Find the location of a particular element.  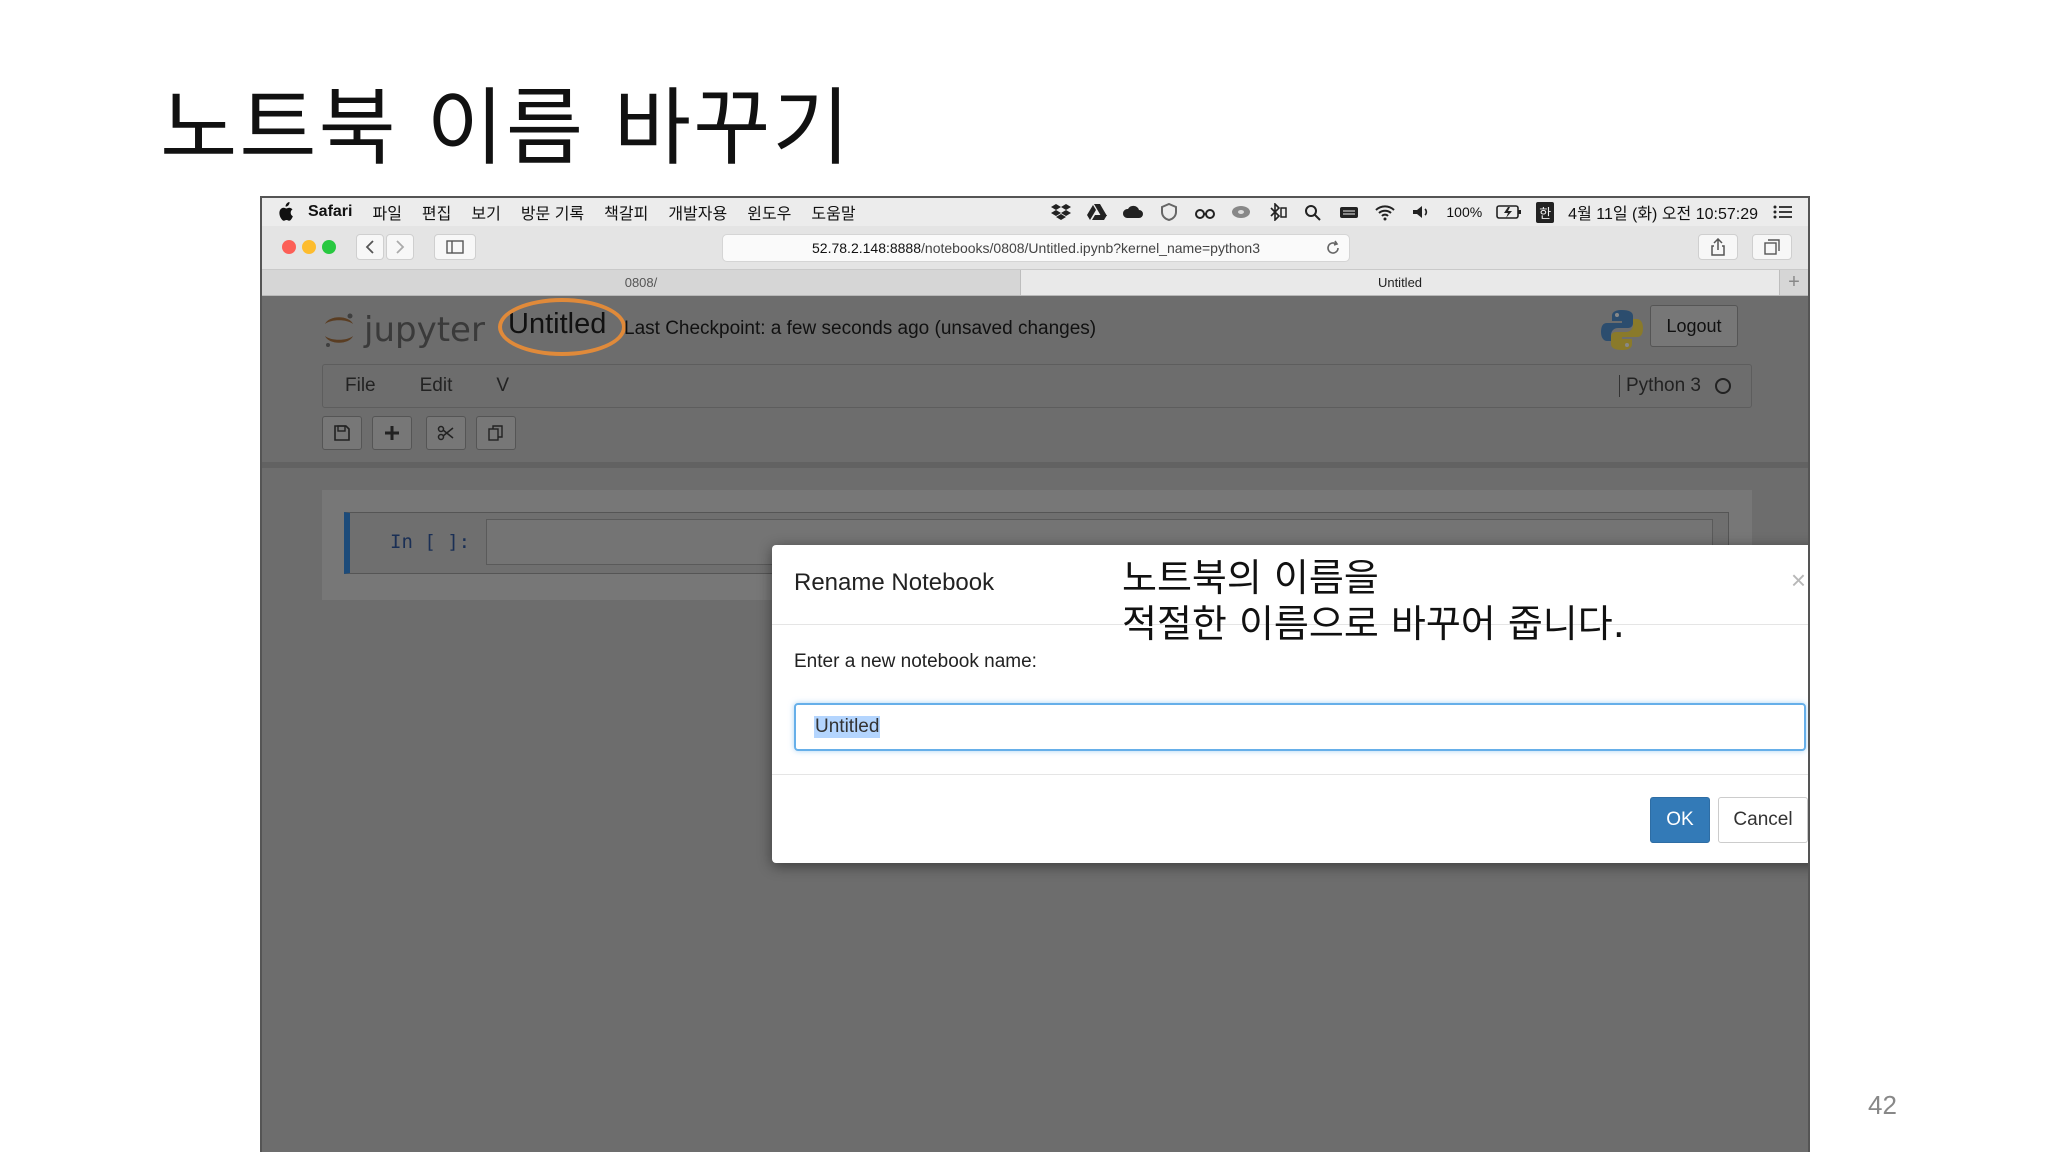

apple-icon is located at coordinates (285, 212).